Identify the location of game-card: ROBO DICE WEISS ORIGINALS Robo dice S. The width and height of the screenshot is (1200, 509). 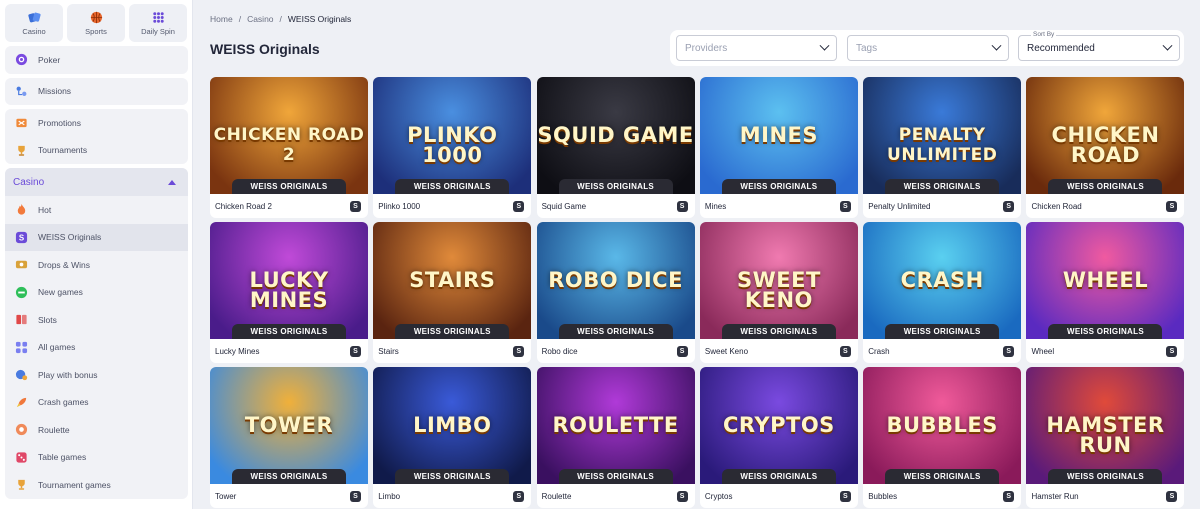
(615, 292).